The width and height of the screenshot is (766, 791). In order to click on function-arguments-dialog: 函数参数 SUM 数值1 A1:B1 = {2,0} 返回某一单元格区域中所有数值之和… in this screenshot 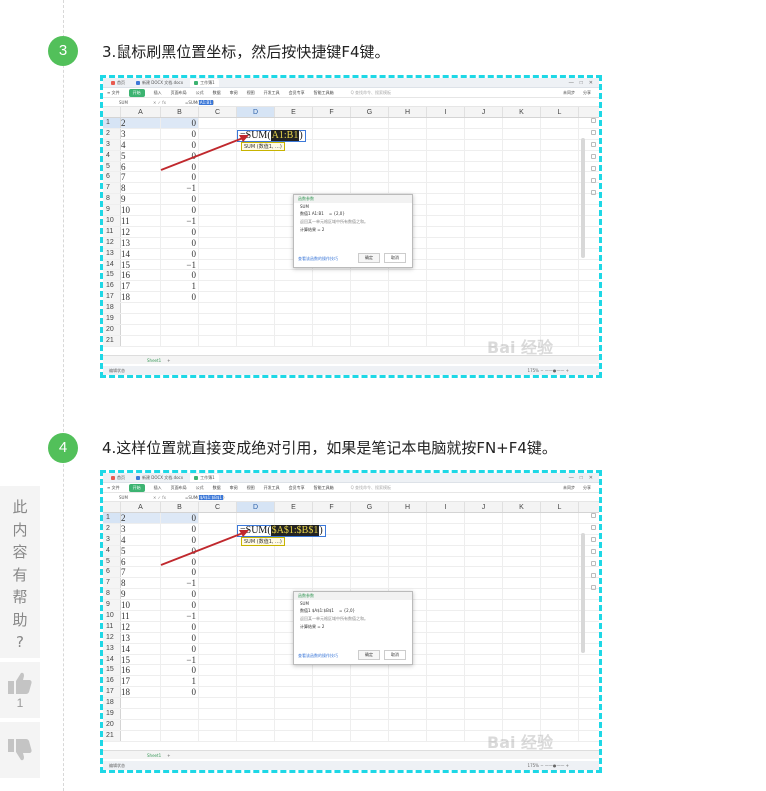, I will do `click(353, 231)`.